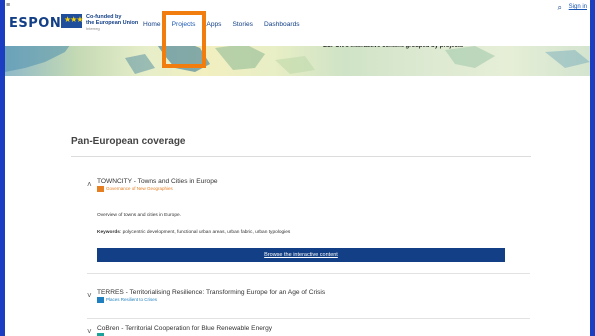 Image resolution: width=595 pixels, height=336 pixels. What do you see at coordinates (8, 5) in the screenshot?
I see `menu-icon: ≡` at bounding box center [8, 5].